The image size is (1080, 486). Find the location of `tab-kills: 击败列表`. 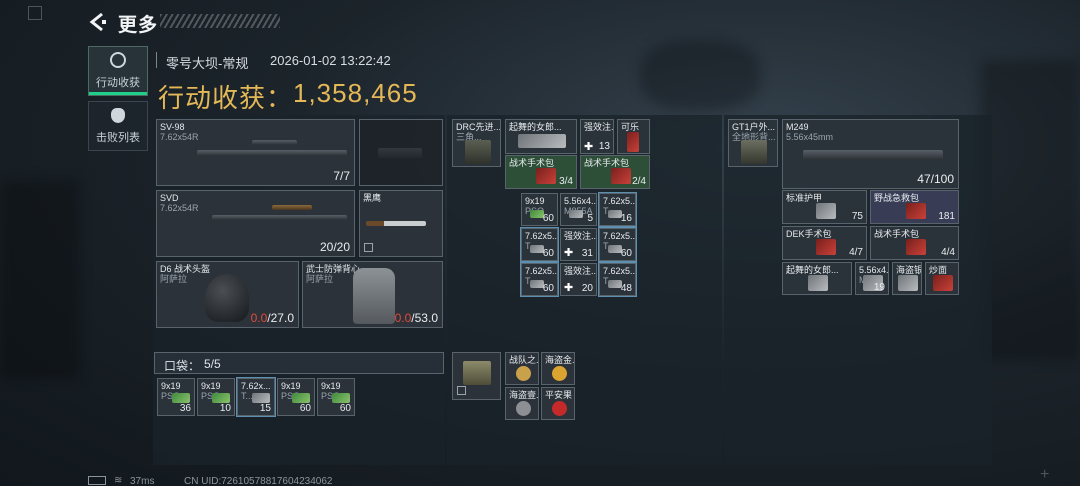

tab-kills: 击败列表 is located at coordinates (118, 126).